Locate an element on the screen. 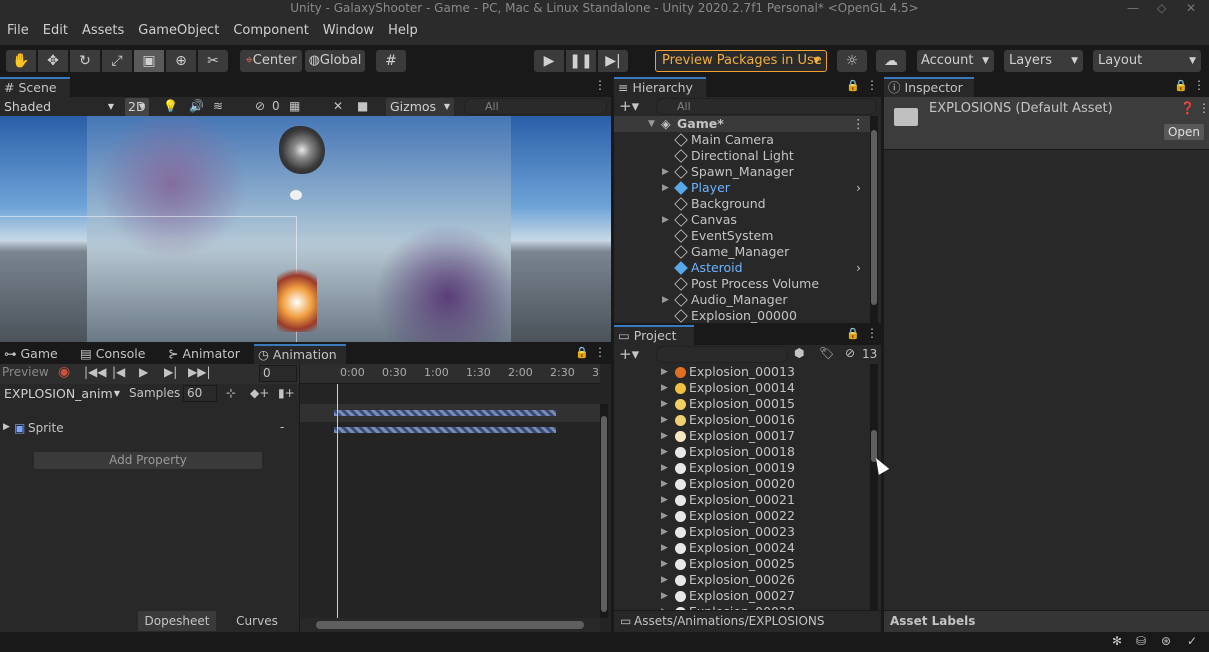 The height and width of the screenshot is (652, 1209). lighting-icon: 💡 is located at coordinates (170, 106).